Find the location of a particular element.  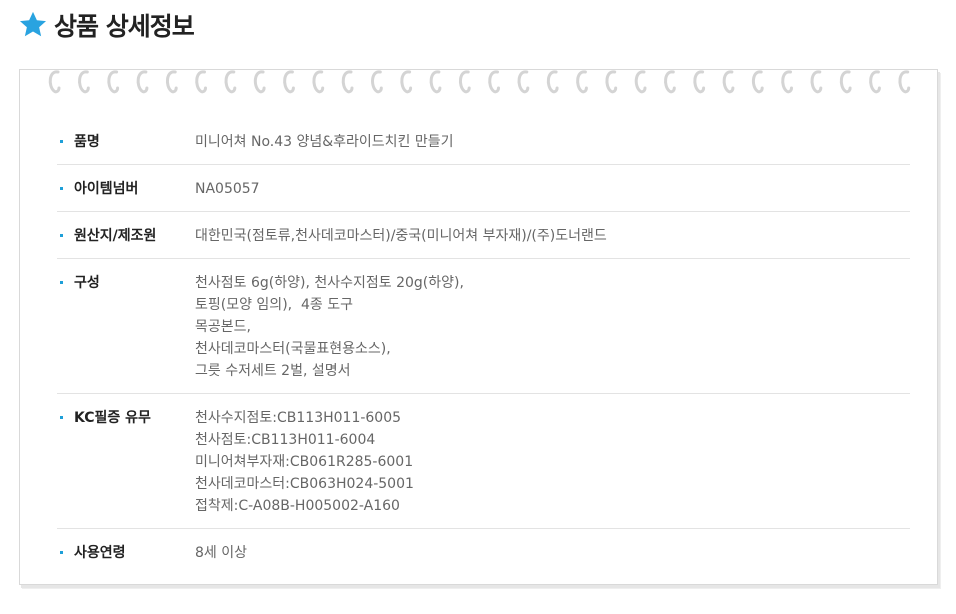

detail-value: 미니어쳐 No.43 양념&후라이드치킨 만들기 is located at coordinates (552, 142).